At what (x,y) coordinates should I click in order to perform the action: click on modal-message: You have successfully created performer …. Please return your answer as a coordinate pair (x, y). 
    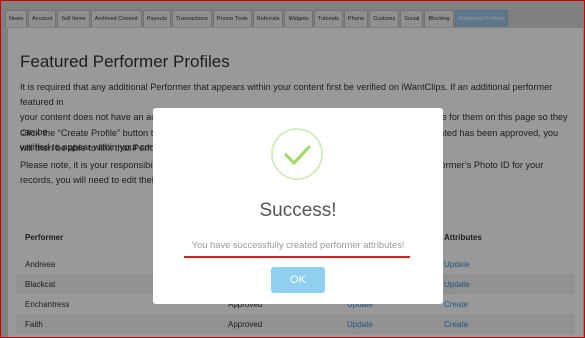
    Looking at the image, I should click on (298, 244).